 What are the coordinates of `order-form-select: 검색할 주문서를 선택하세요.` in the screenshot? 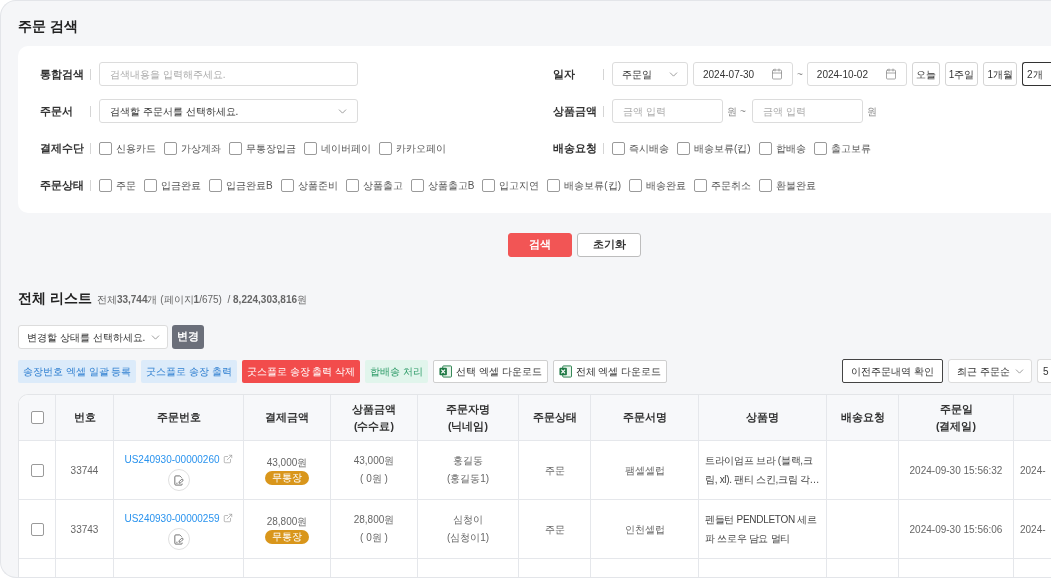 It's located at (228, 111).